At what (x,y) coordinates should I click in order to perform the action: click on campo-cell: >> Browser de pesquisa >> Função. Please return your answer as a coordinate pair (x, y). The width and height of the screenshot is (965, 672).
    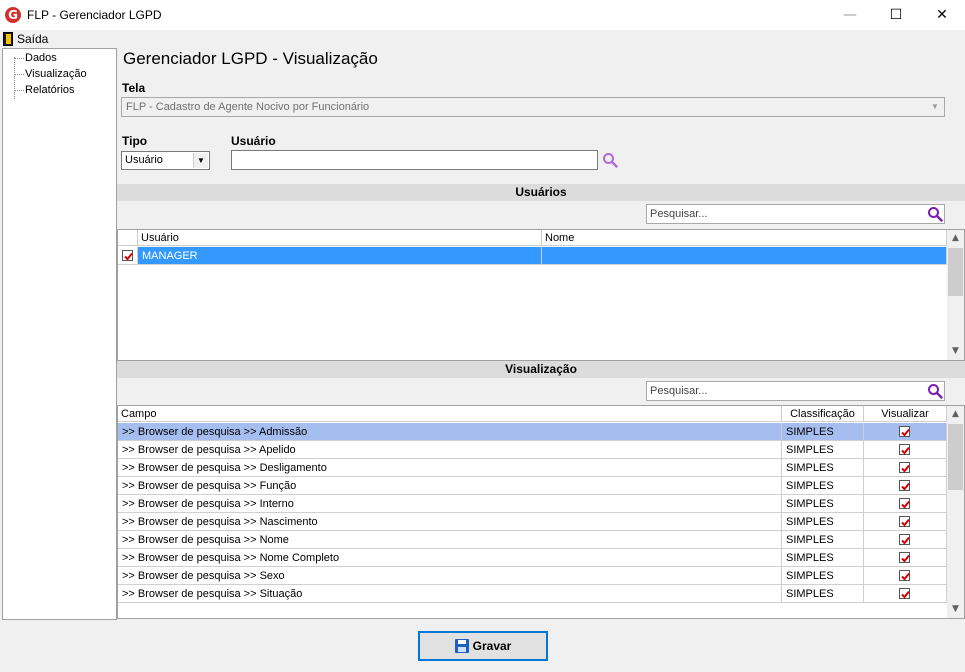
    Looking at the image, I should click on (450, 486).